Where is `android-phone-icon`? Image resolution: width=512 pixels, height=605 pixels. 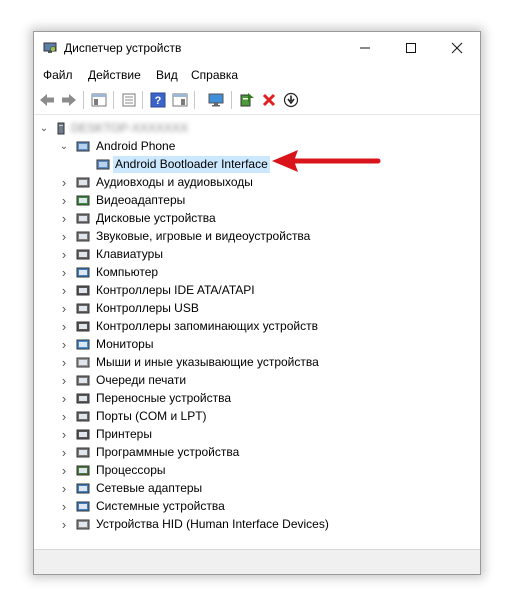
android-phone-icon is located at coordinates (83, 146).